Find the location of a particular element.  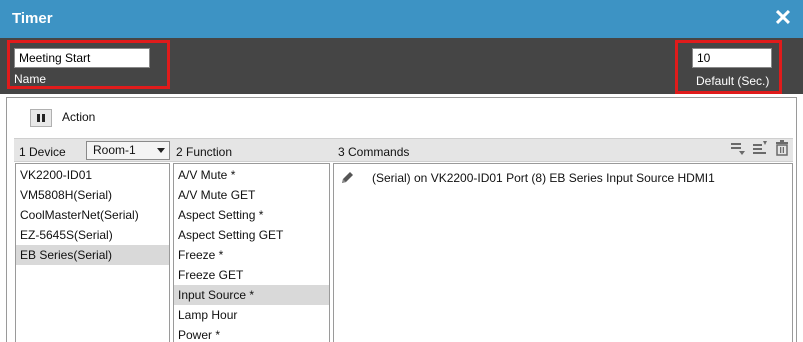

highlight-box-name is located at coordinates (88, 64).